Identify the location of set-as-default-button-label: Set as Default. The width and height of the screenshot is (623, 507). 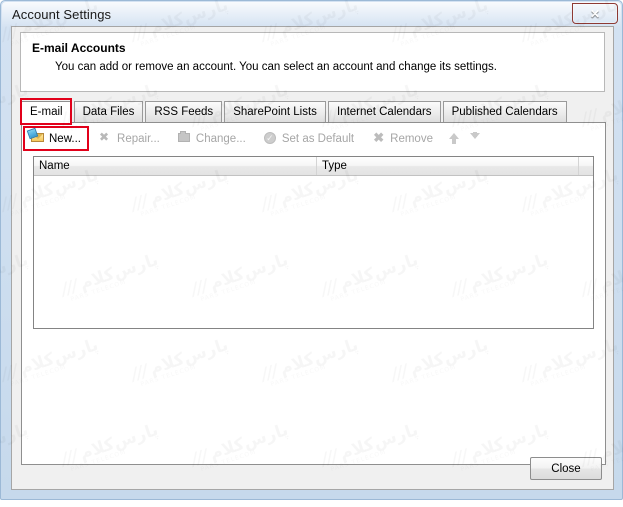
(318, 139).